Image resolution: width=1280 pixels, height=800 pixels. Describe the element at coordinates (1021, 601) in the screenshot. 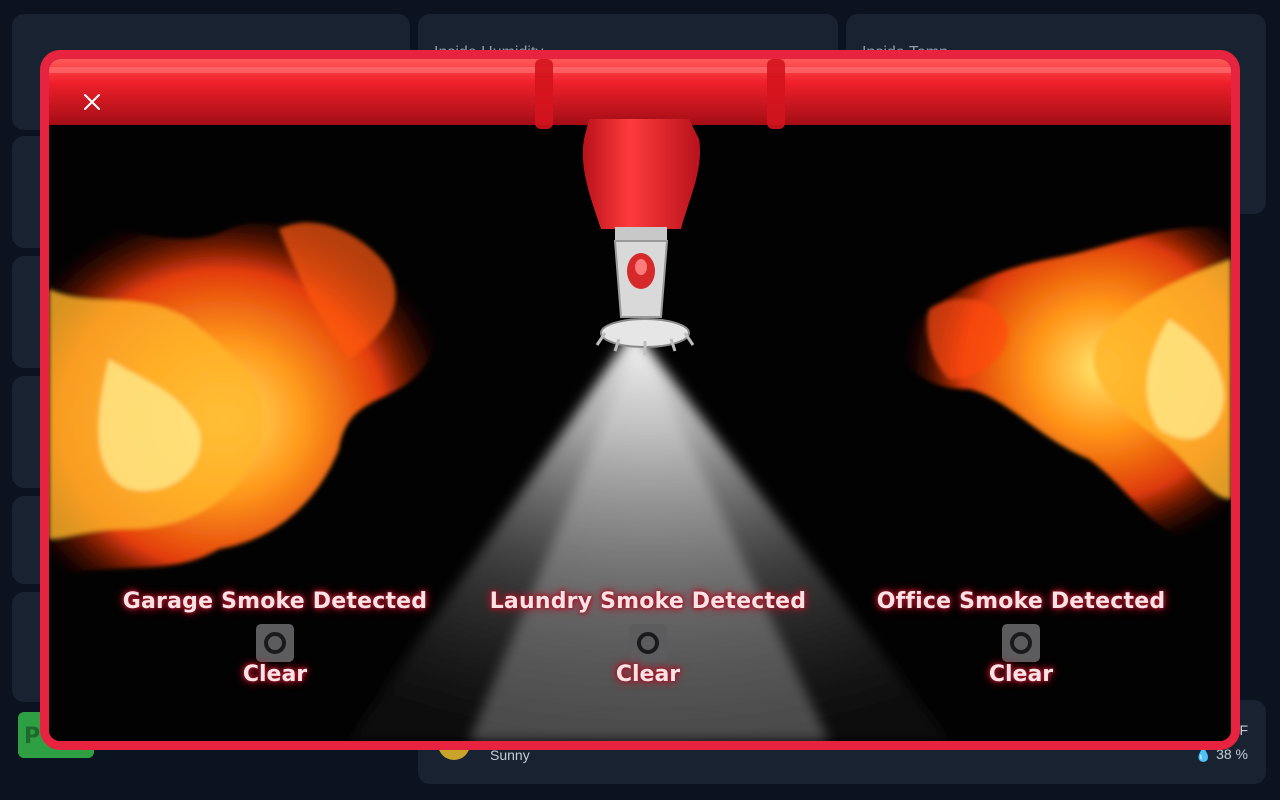

I see `sensor-title: Office Smoke Detected` at that location.